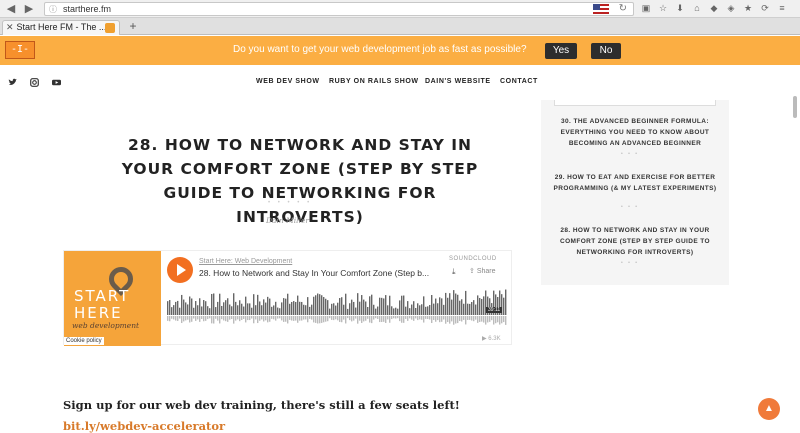 Image resolution: width=800 pixels, height=433 pixels. Describe the element at coordinates (473, 259) in the screenshot. I see `soundcloud-logo: SOUNDCLOUD` at that location.